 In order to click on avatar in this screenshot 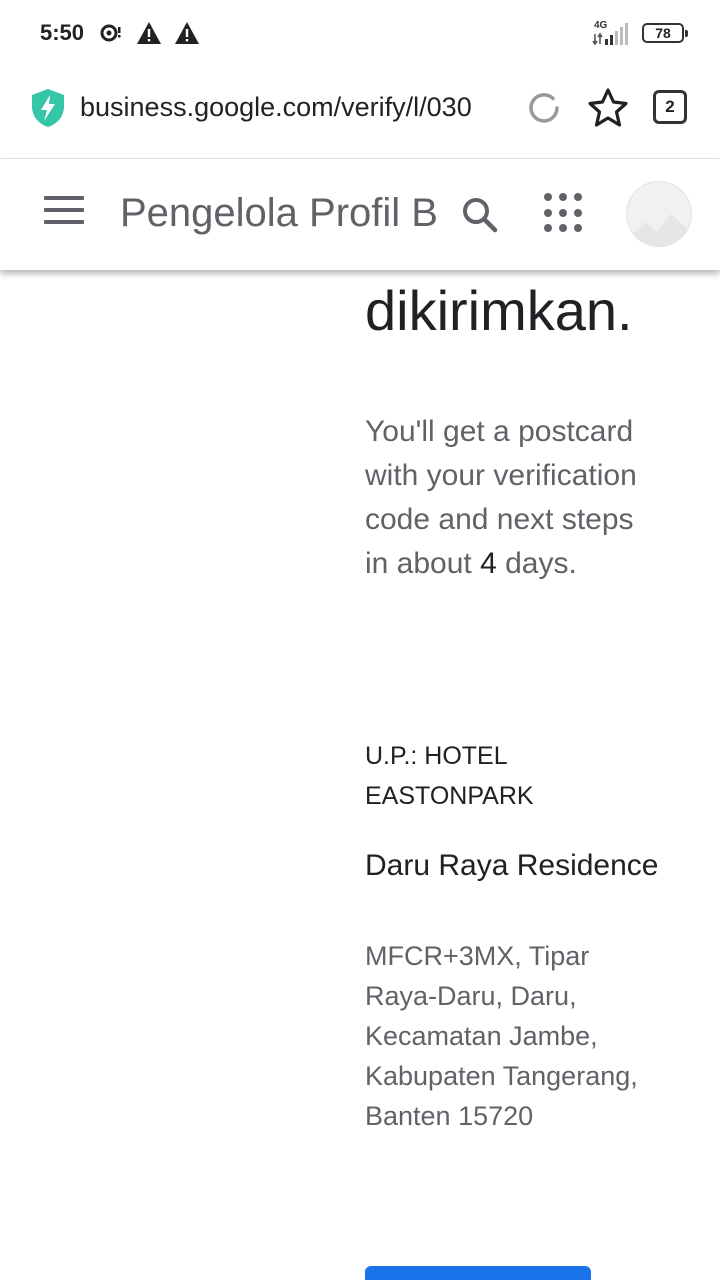, I will do `click(659, 214)`.